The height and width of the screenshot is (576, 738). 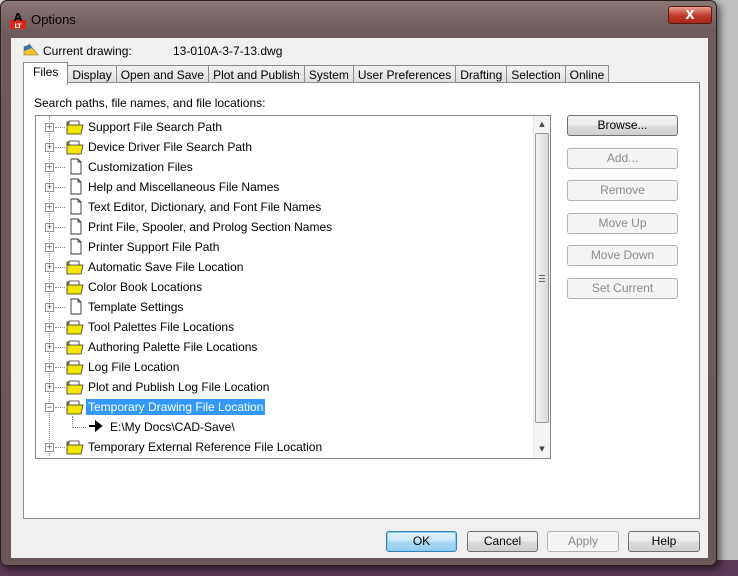 What do you see at coordinates (172, 427) in the screenshot?
I see `tree-item-label: E:\My Docs\CAD-Save\` at bounding box center [172, 427].